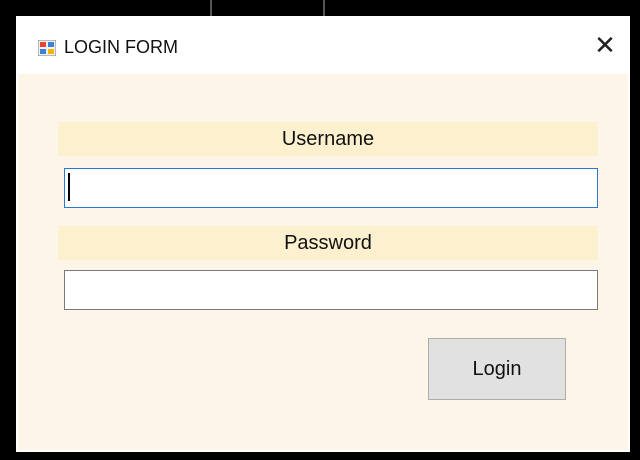 The width and height of the screenshot is (640, 460). Describe the element at coordinates (69, 187) in the screenshot. I see `text-caret` at that location.